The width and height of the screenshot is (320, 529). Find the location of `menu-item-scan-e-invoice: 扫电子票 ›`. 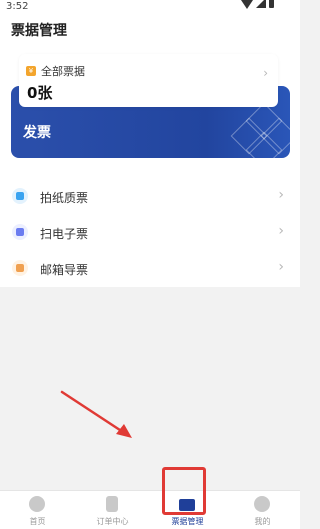

menu-item-scan-e-invoice: 扫电子票 › is located at coordinates (150, 233).